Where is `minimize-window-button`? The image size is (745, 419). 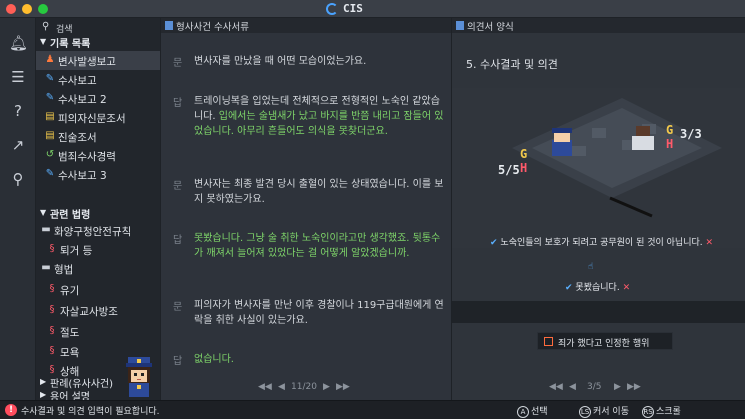 minimize-window-button is located at coordinates (27, 9).